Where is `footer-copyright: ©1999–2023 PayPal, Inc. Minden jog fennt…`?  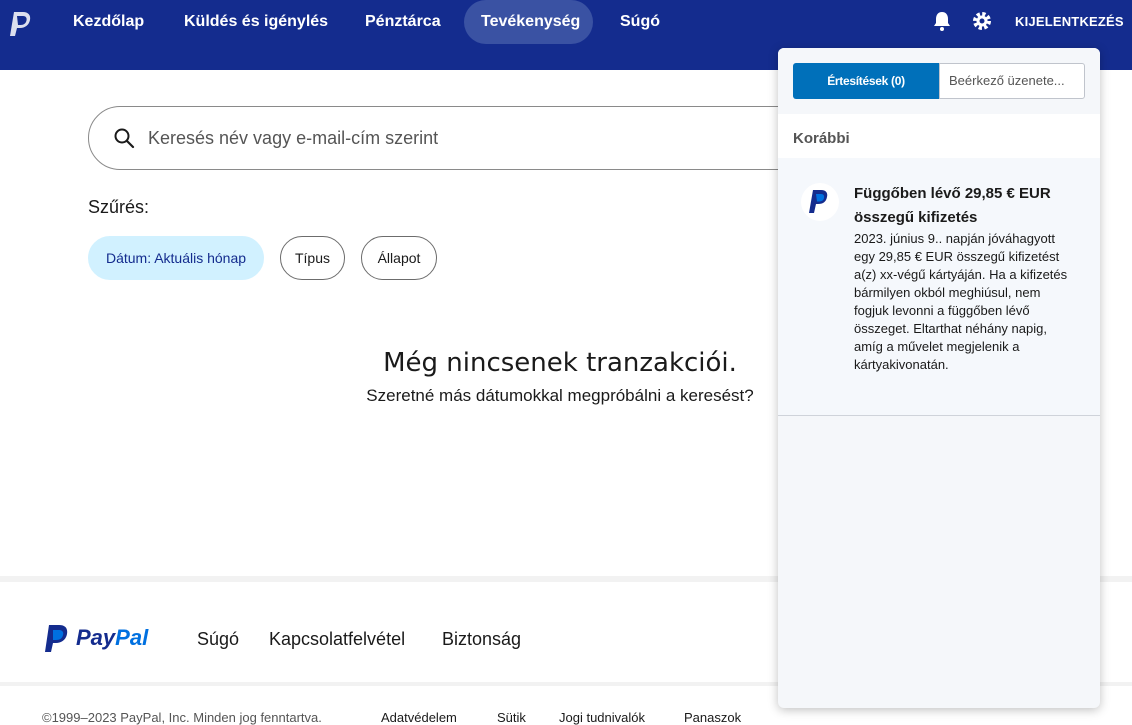
footer-copyright: ©1999–2023 PayPal, Inc. Minden jog fennt… is located at coordinates (182, 717).